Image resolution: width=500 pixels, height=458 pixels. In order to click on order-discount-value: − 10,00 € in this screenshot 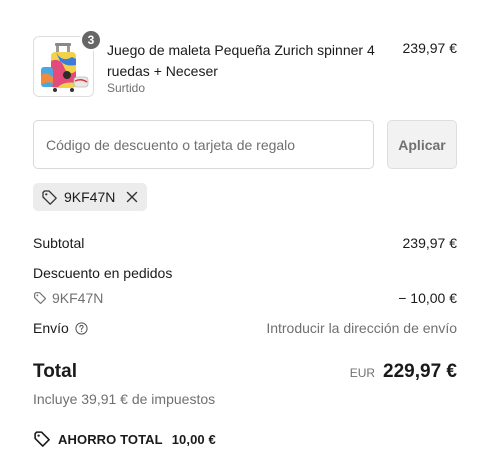, I will do `click(427, 298)`.